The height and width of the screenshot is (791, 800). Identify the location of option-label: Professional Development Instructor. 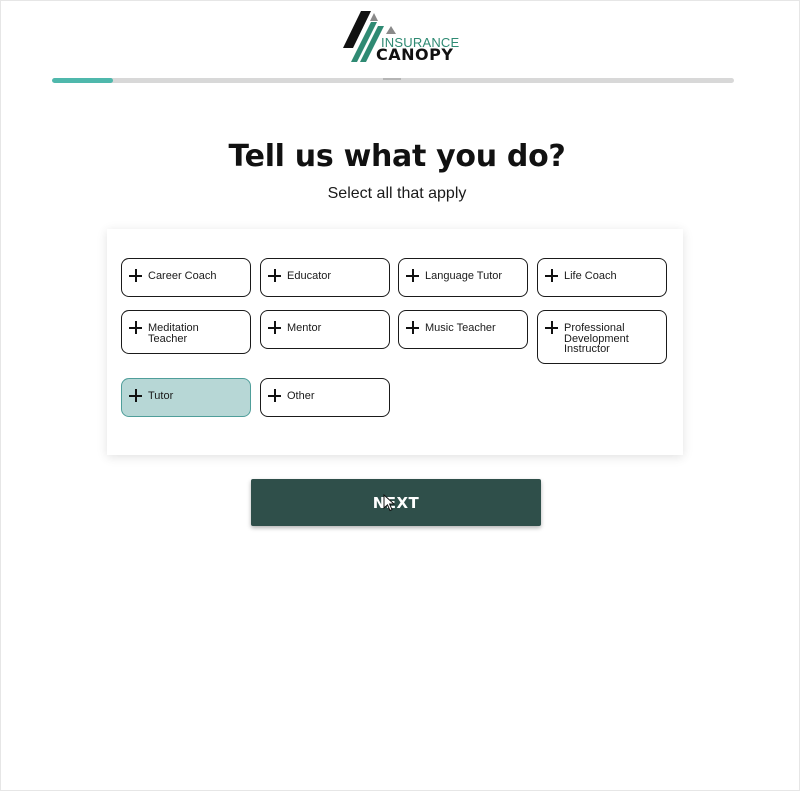
(596, 338).